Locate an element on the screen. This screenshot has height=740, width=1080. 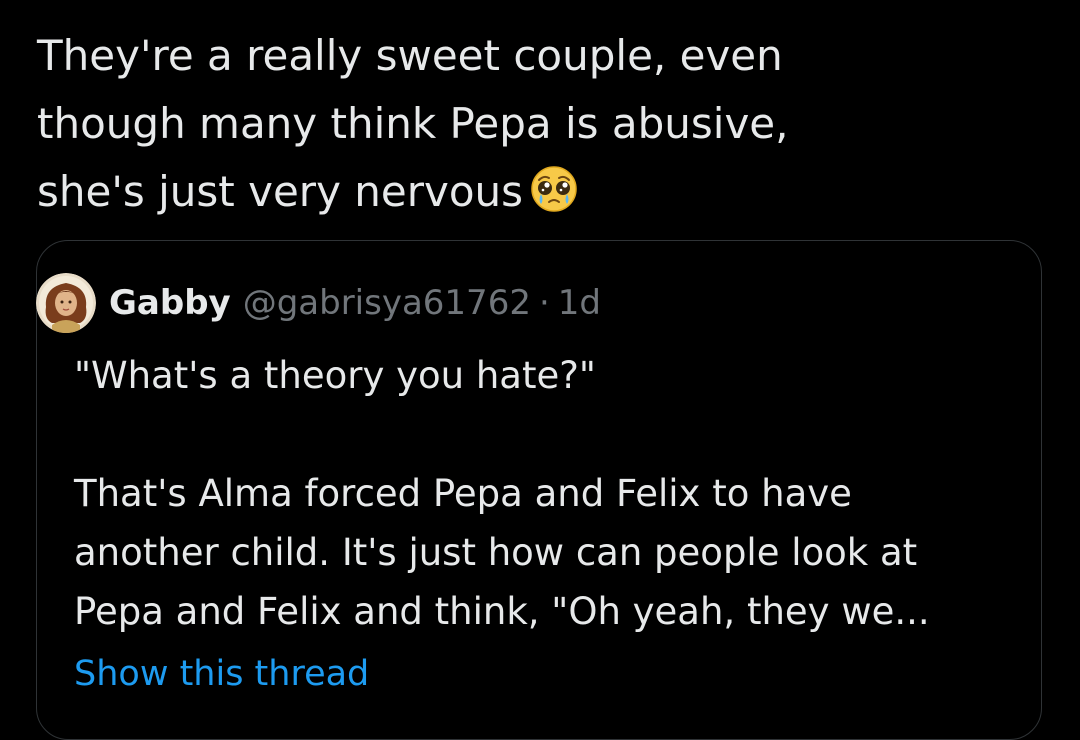
timestamp: 1d is located at coordinates (579, 303).